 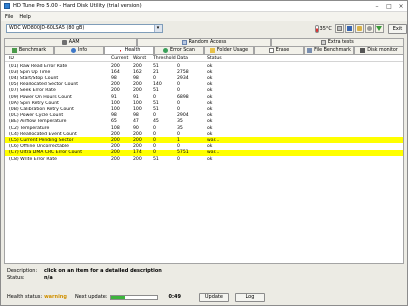 What do you see at coordinates (329, 50) in the screenshot?
I see `tab-file-benchmark: File Benchmark` at bounding box center [329, 50].